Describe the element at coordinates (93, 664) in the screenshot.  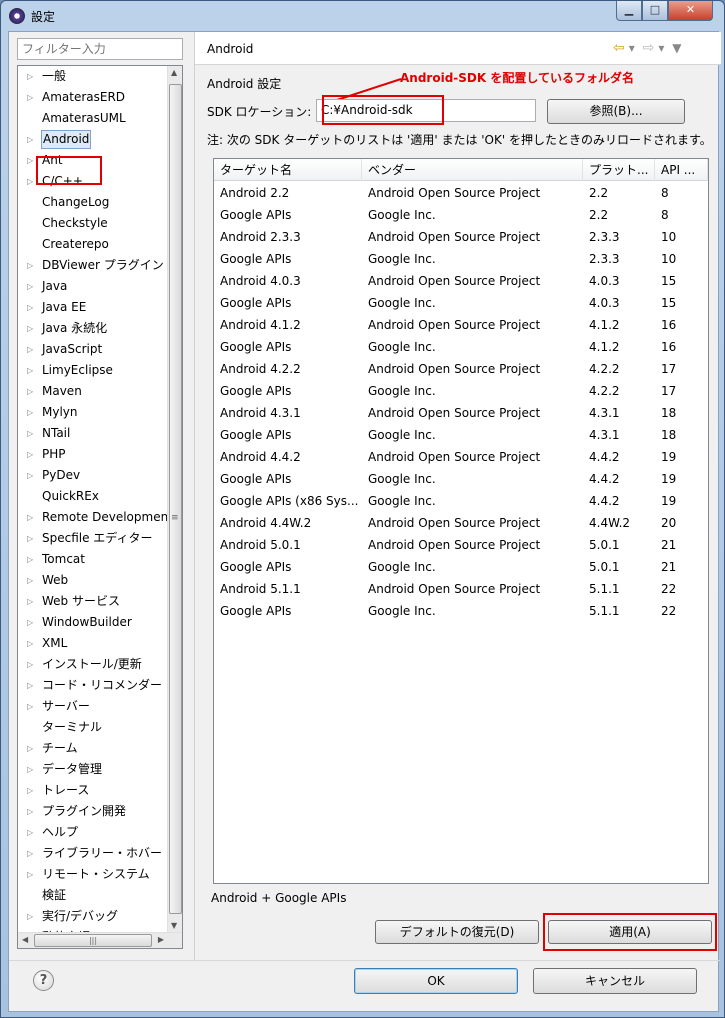
I see `tree-item: ▷ インストール/更新` at that location.